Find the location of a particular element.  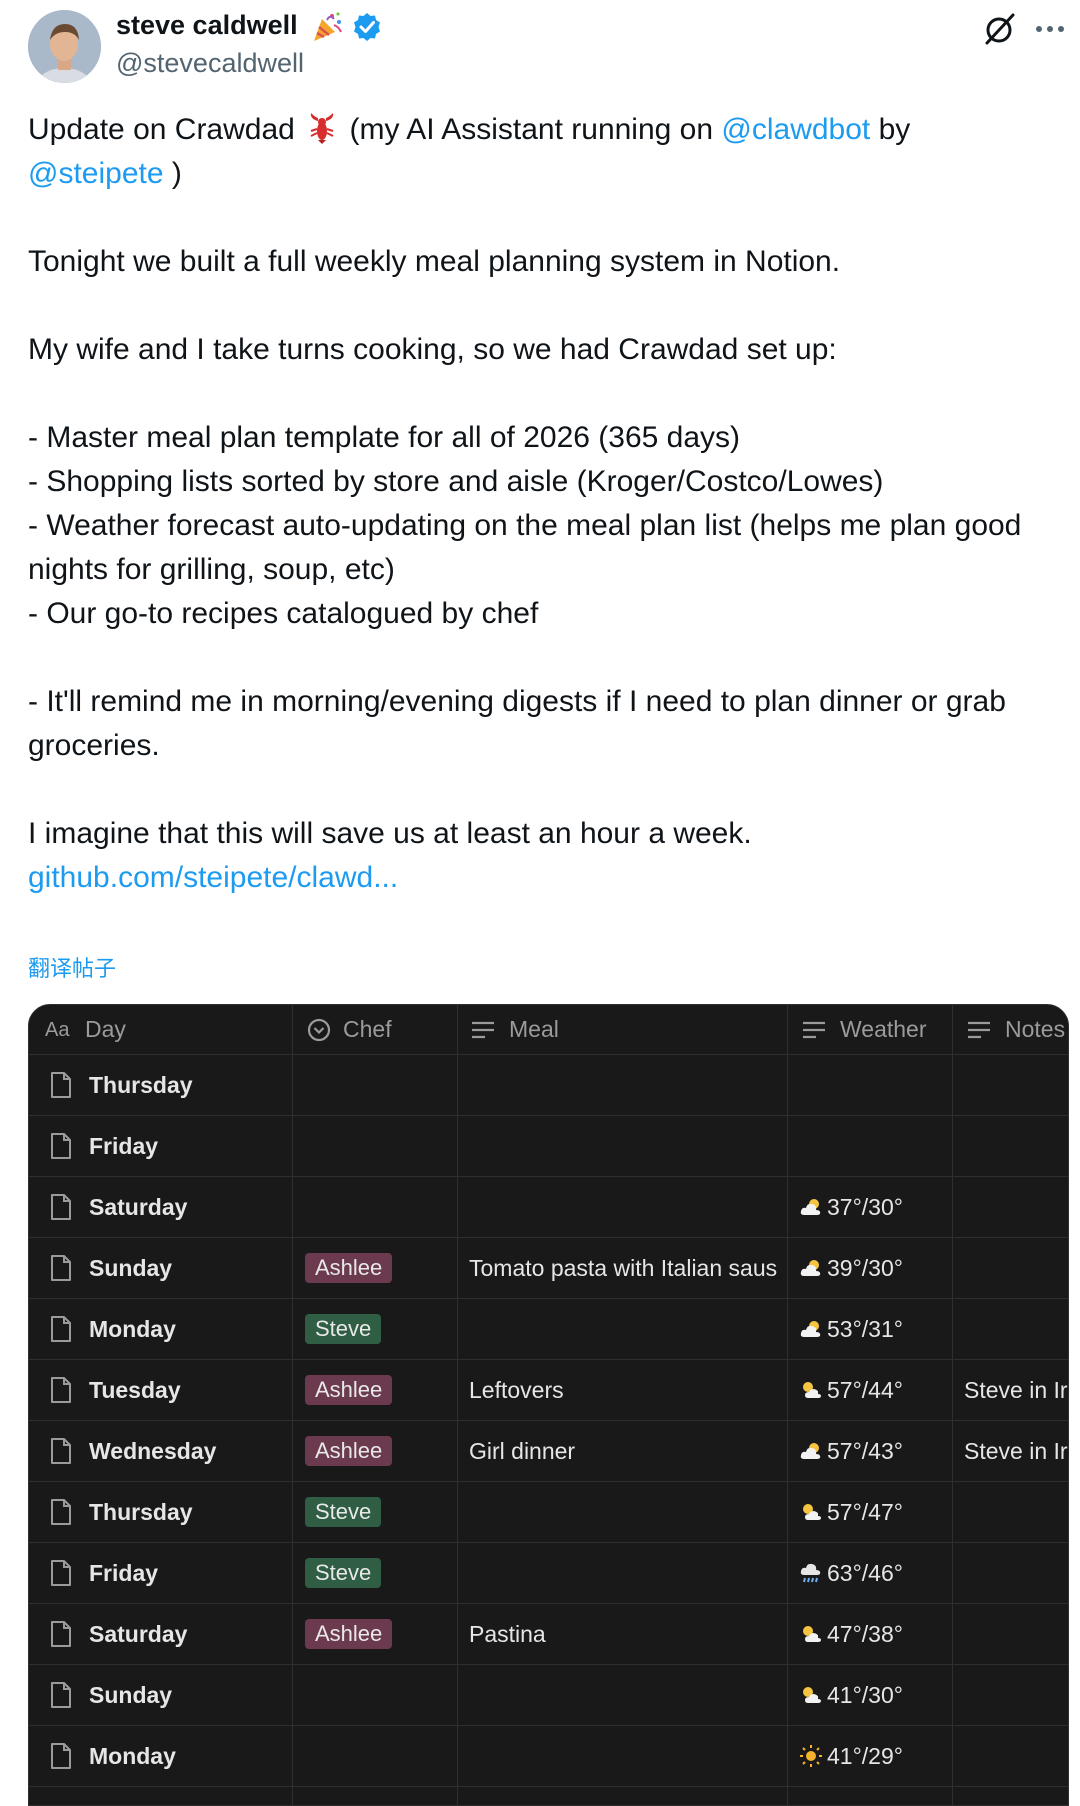

weather-cell: 41°/29° is located at coordinates (851, 1756).